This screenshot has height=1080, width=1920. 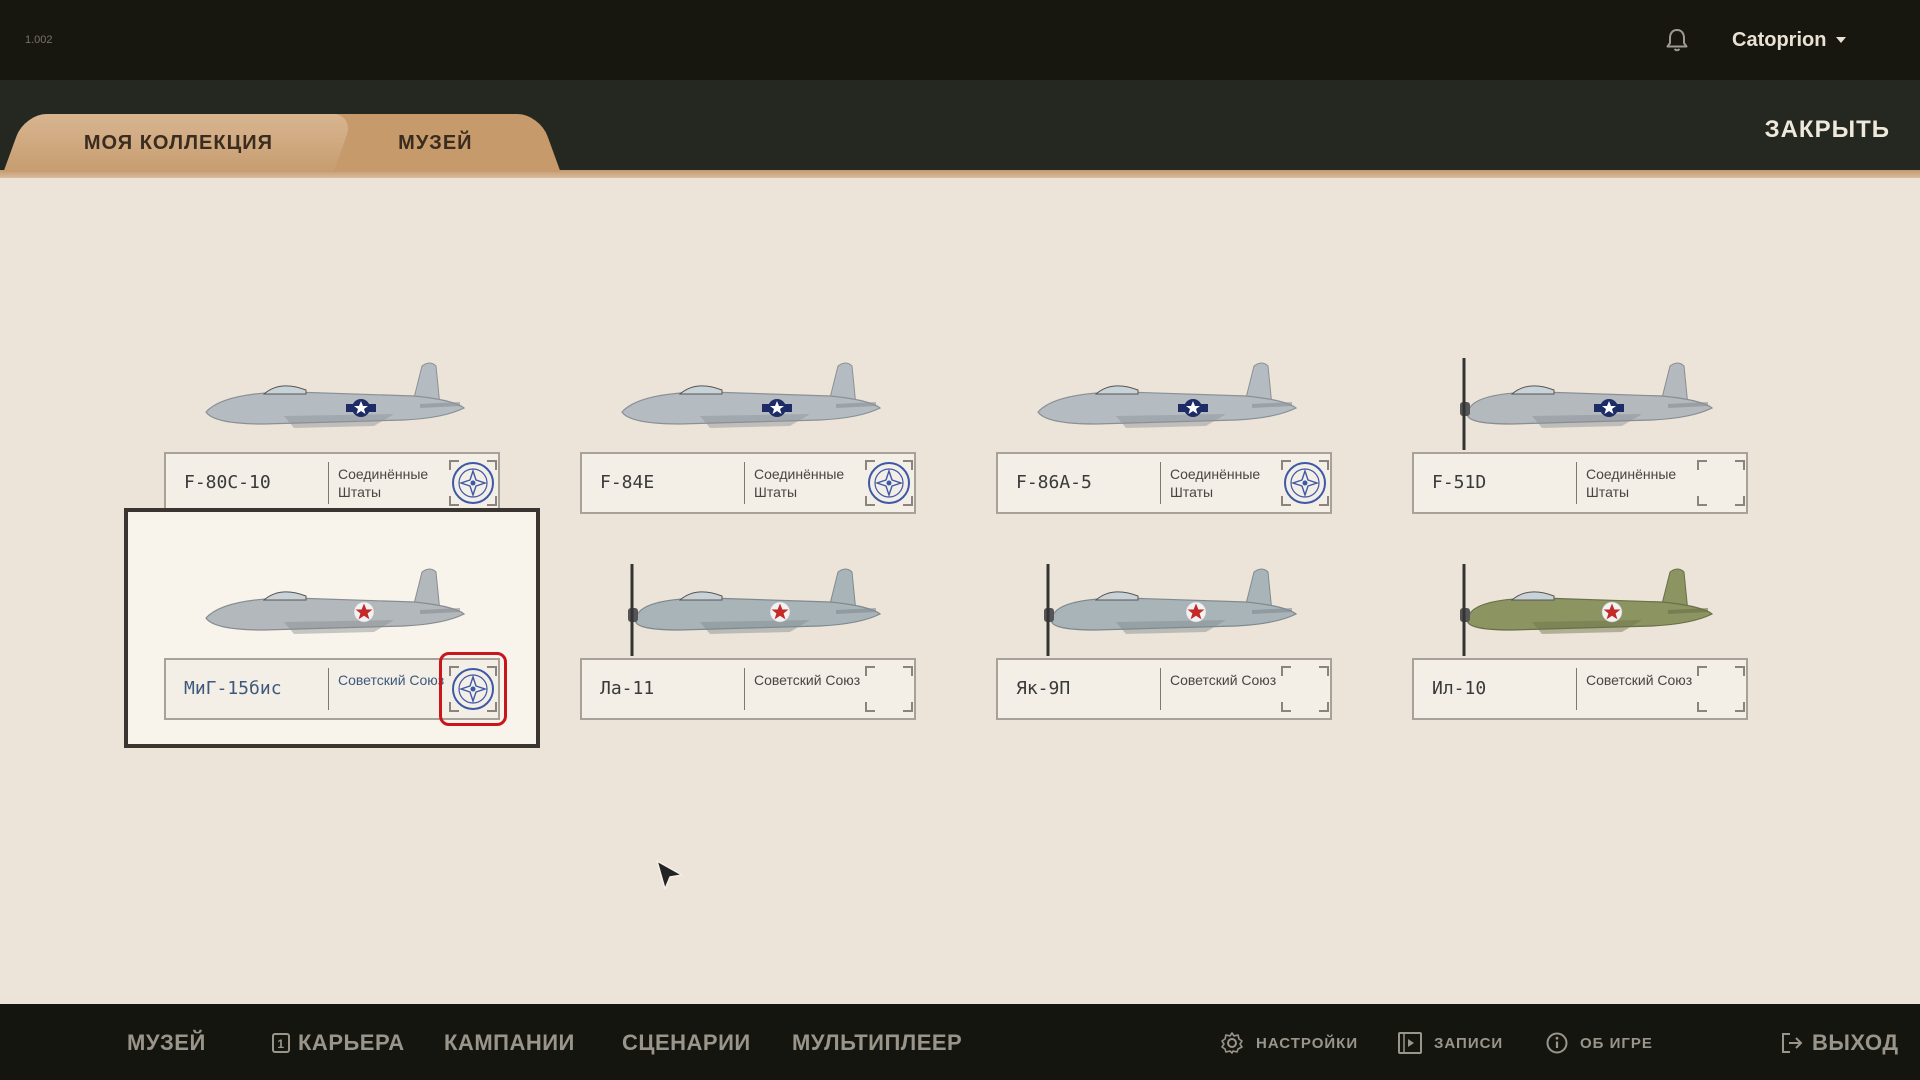 I want to click on nav-multiplayer-label: МУЛЬТИПЛЕЕР, so click(x=877, y=1042).